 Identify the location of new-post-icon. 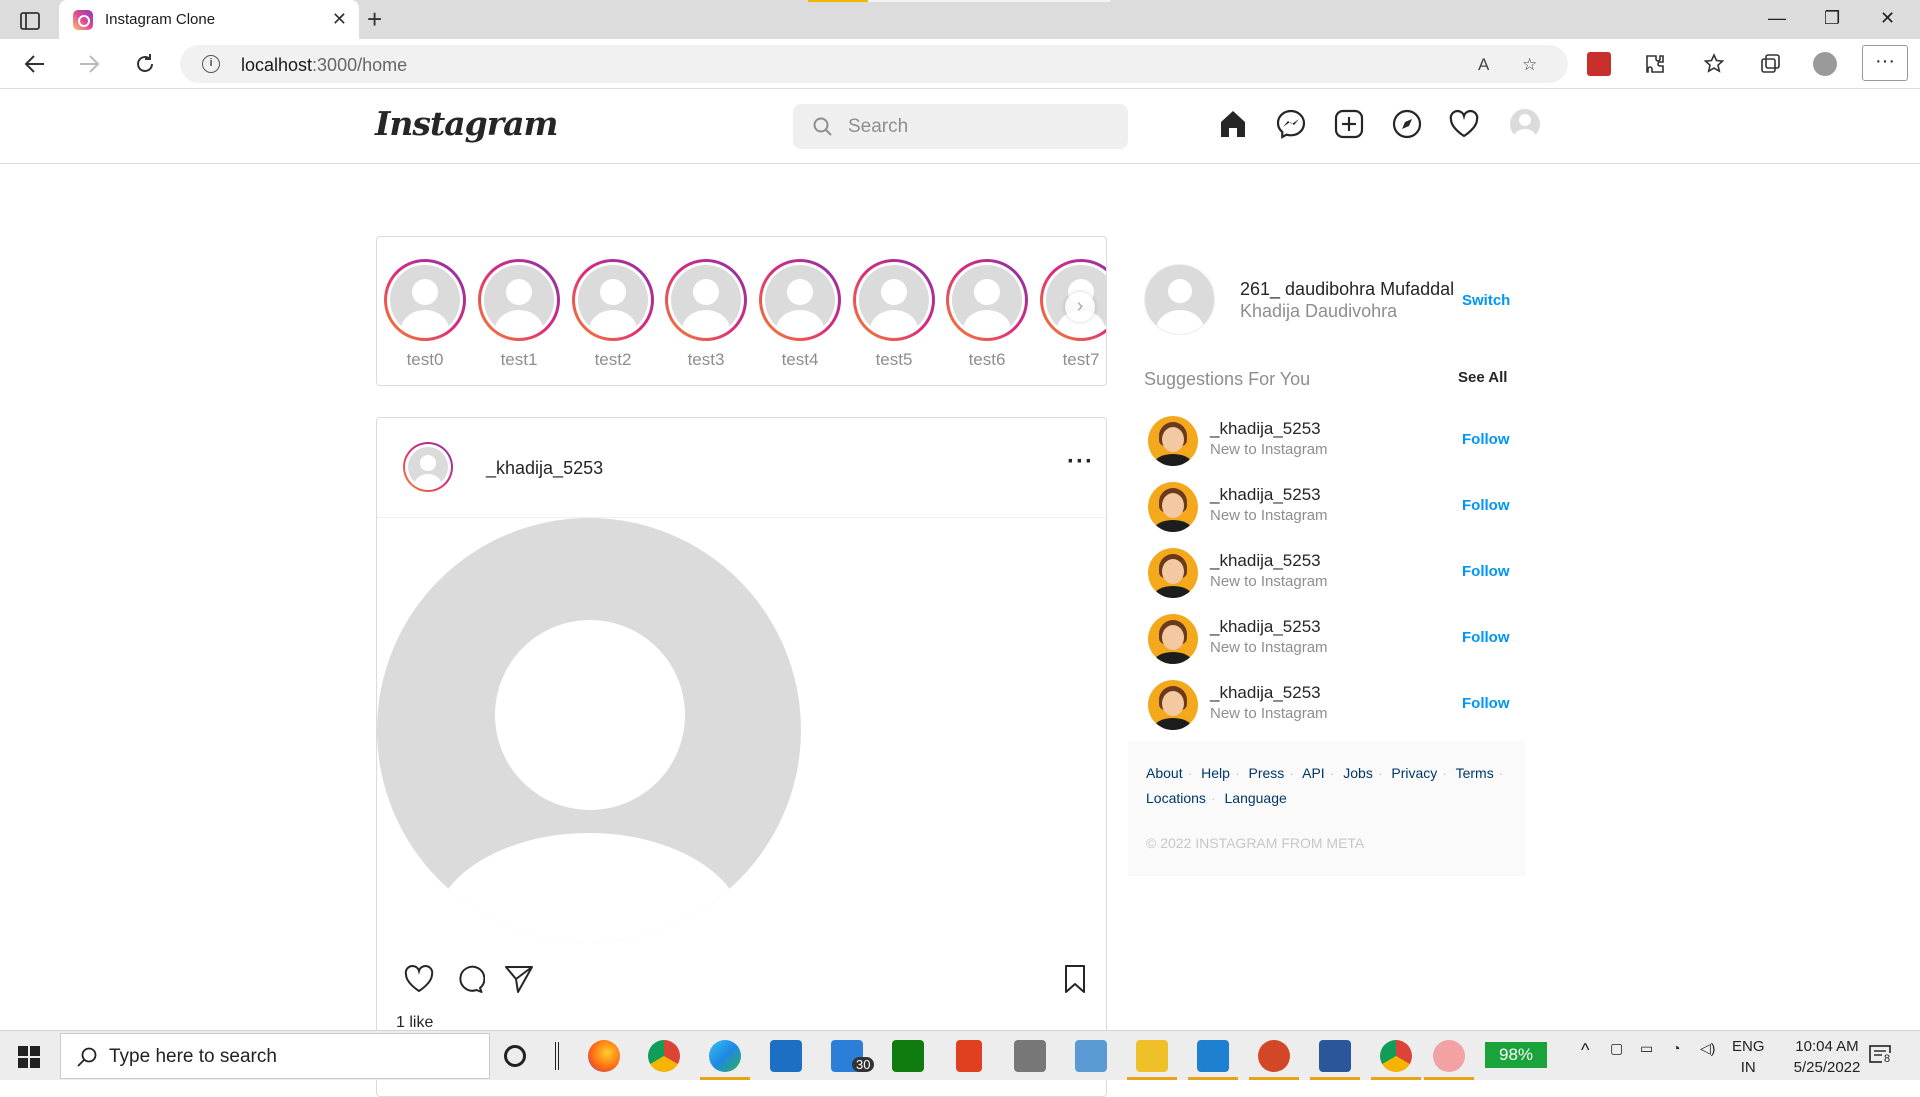
(1349, 124).